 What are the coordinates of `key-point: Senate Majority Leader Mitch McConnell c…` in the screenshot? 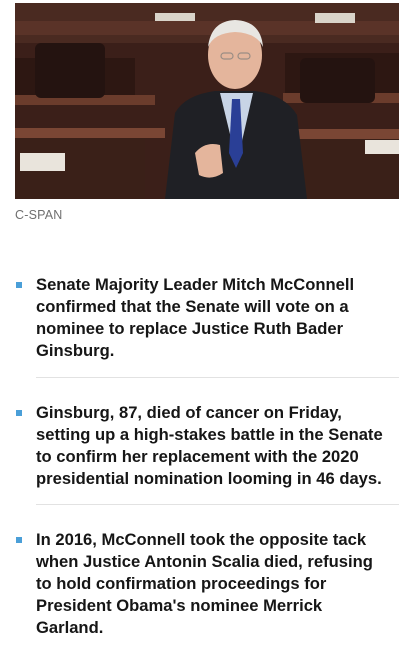 It's located at (207, 325).